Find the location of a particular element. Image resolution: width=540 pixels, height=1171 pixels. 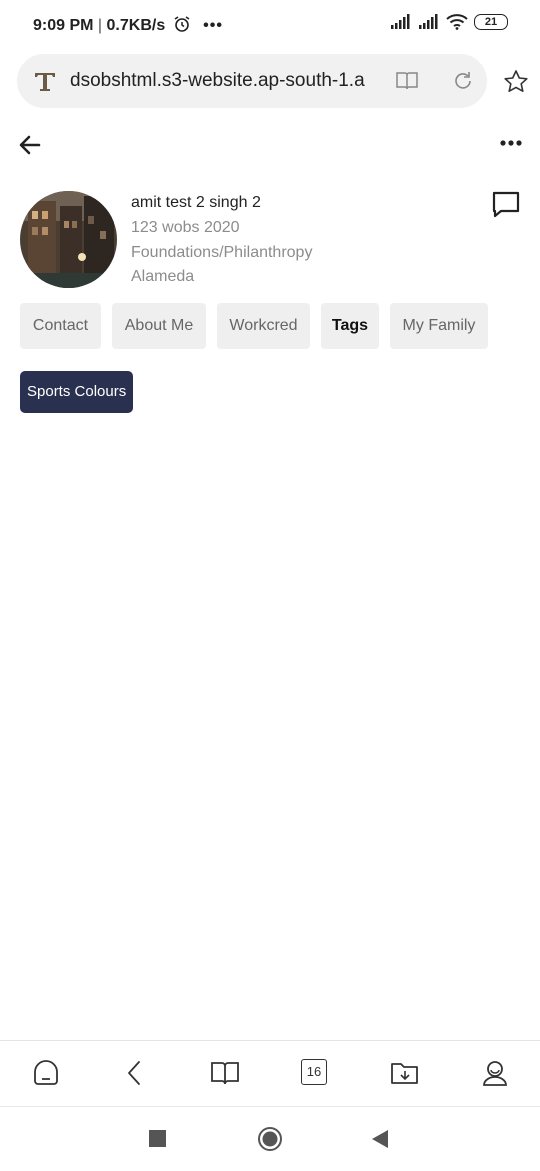

status-bar: 9:09 PM | 0.7KB/s ••• 21 is located at coordinates (270, 25).